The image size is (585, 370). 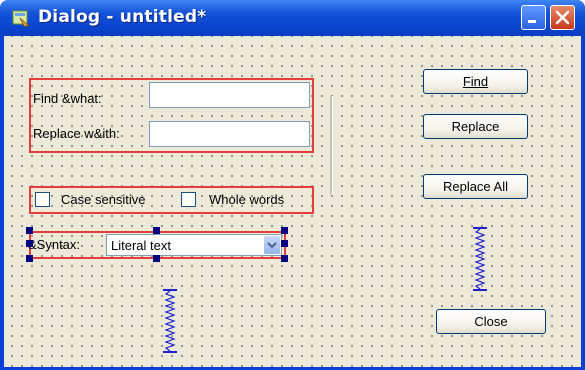 I want to click on close-window-button, so click(x=562, y=17).